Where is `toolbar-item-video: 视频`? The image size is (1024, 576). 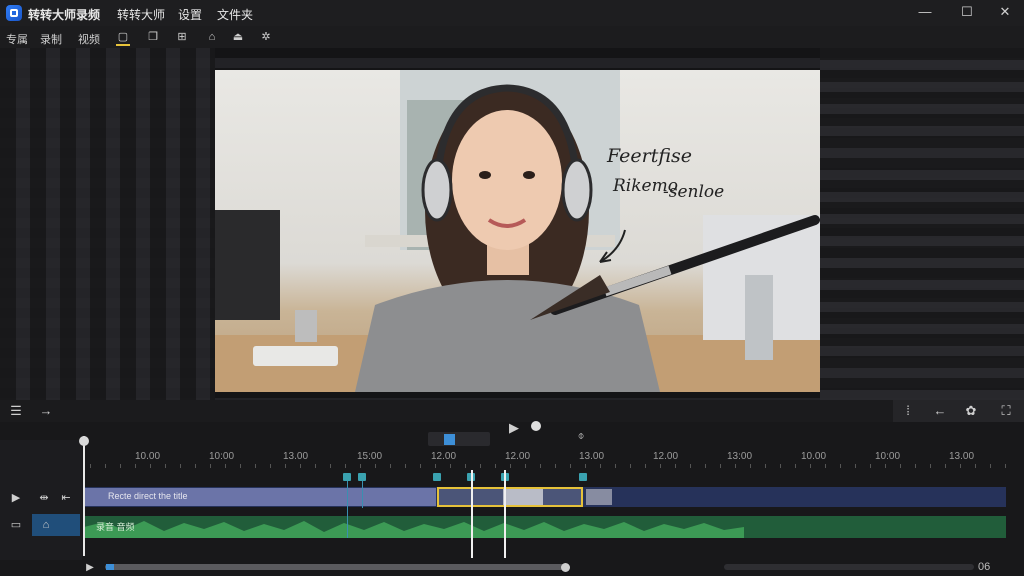 toolbar-item-video: 视频 is located at coordinates (89, 39).